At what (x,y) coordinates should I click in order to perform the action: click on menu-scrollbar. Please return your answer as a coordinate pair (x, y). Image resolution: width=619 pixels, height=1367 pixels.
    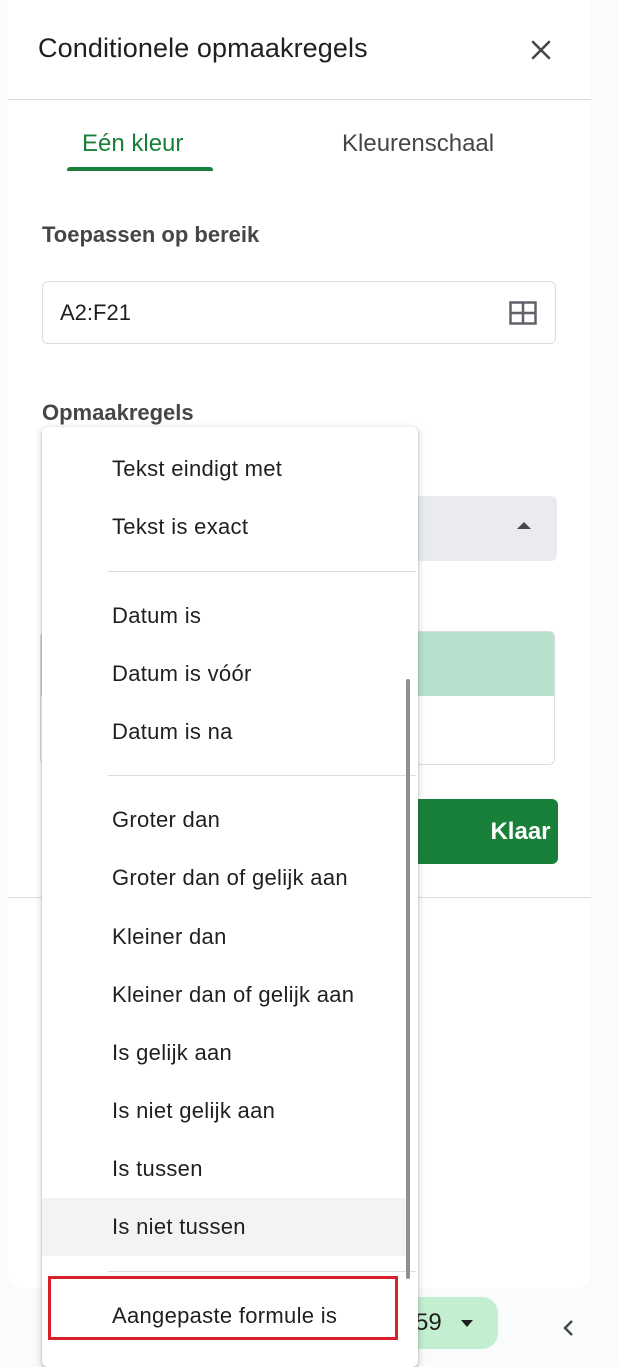
    Looking at the image, I should click on (408, 979).